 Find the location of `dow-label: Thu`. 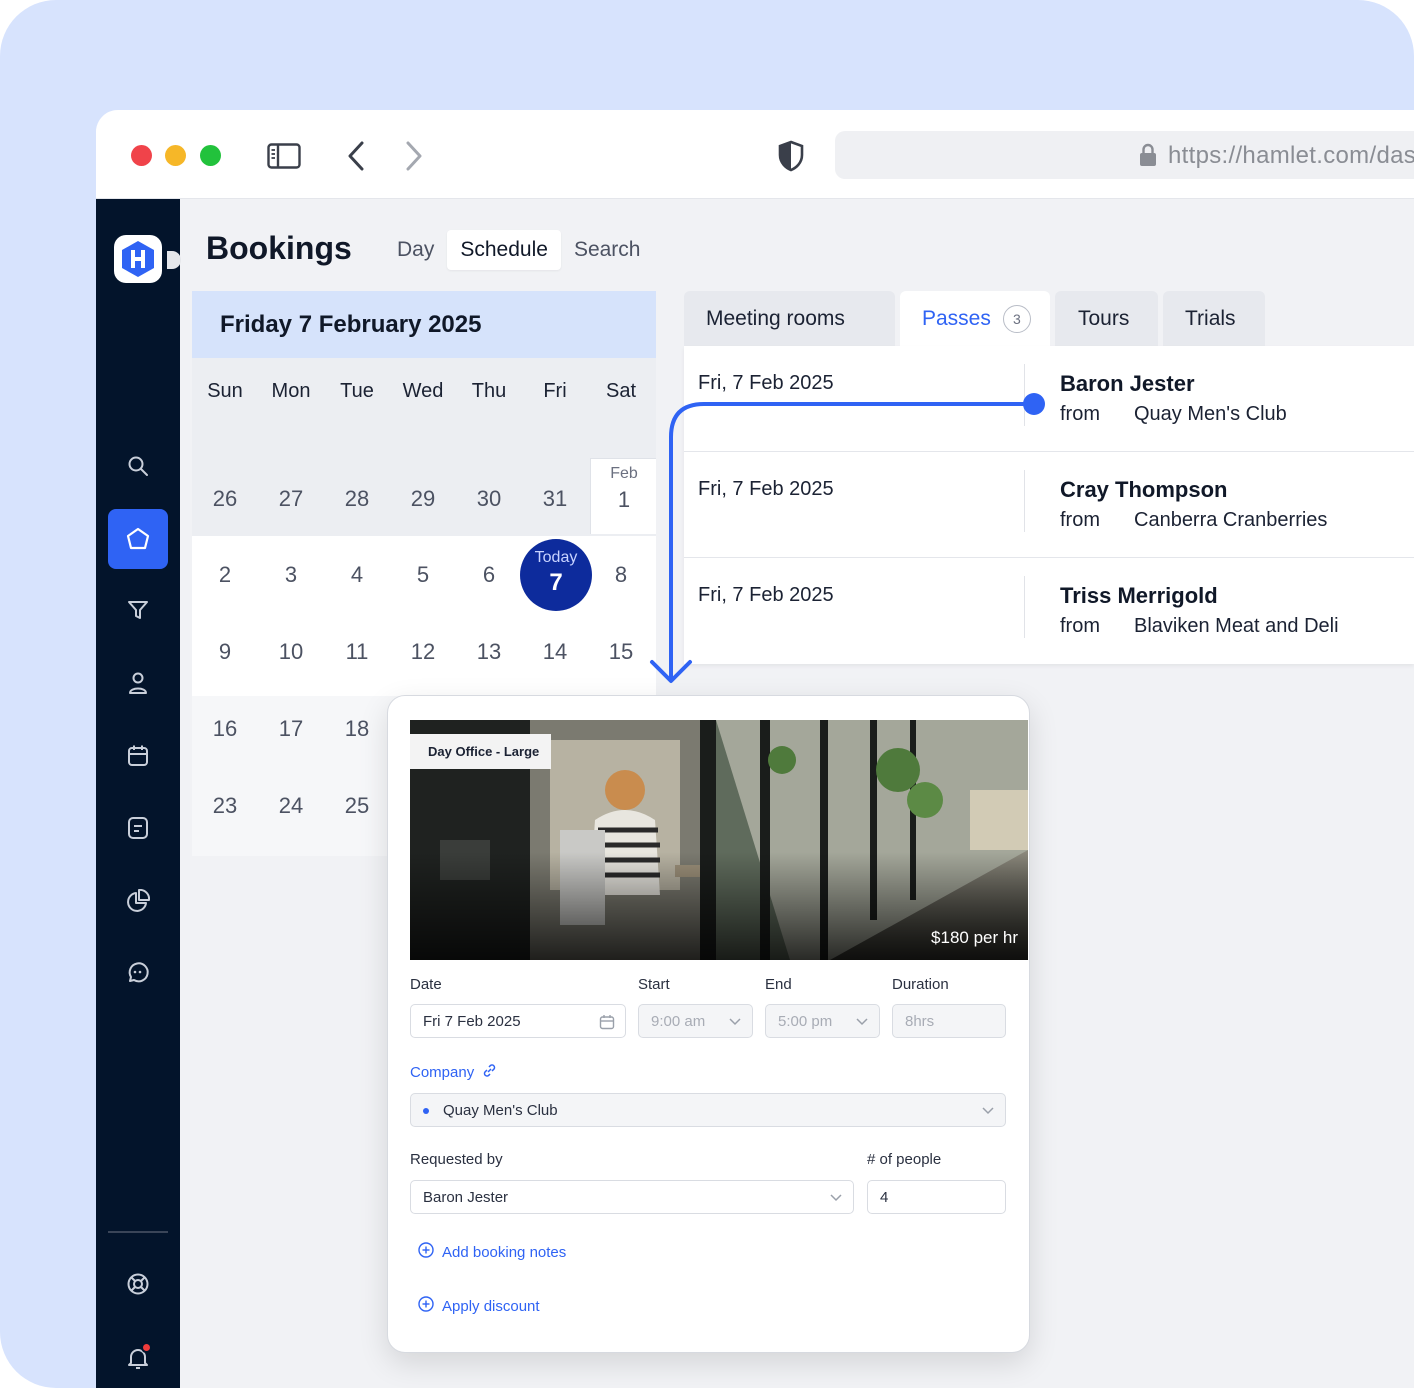

dow-label: Thu is located at coordinates (489, 391).